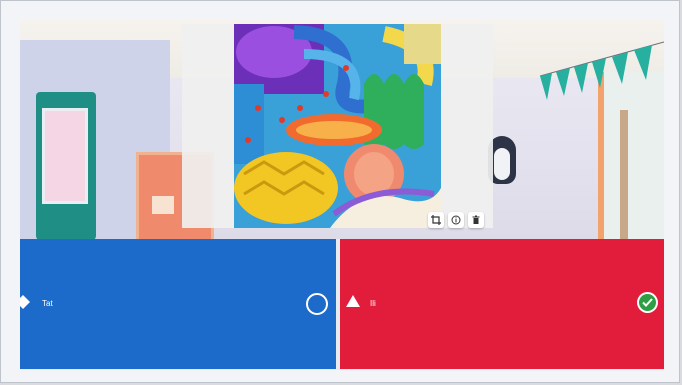 The image size is (682, 385). I want to click on delete-icon, so click(476, 220).